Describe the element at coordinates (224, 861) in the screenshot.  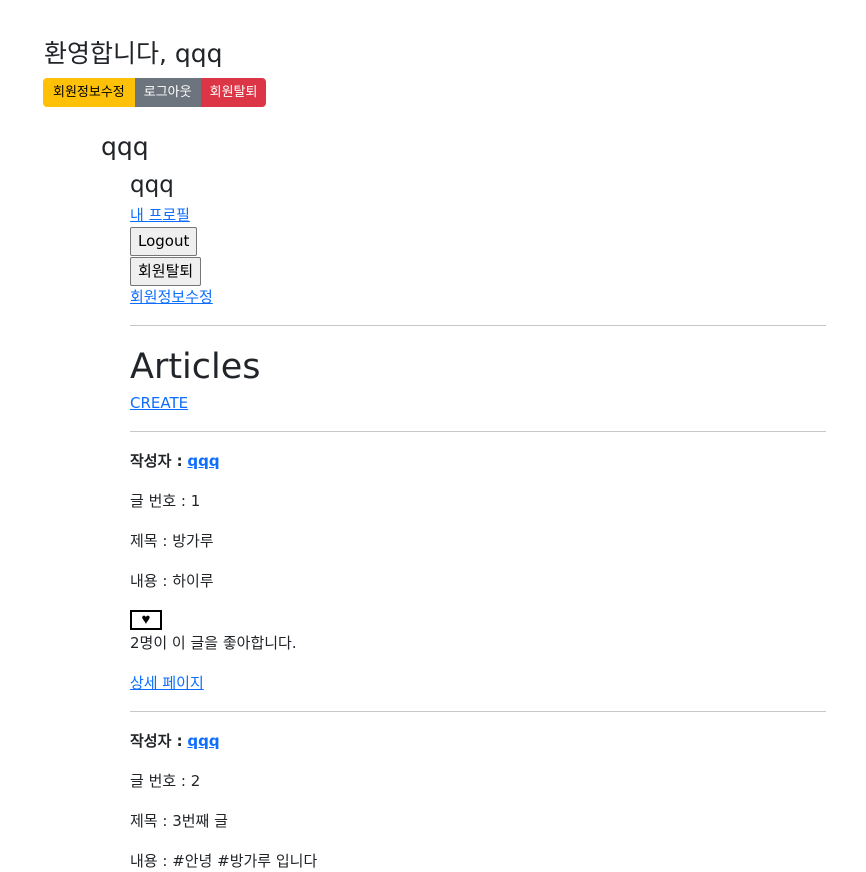
I see `article-content: 내용 : #안녕 #방가루 입니다` at that location.